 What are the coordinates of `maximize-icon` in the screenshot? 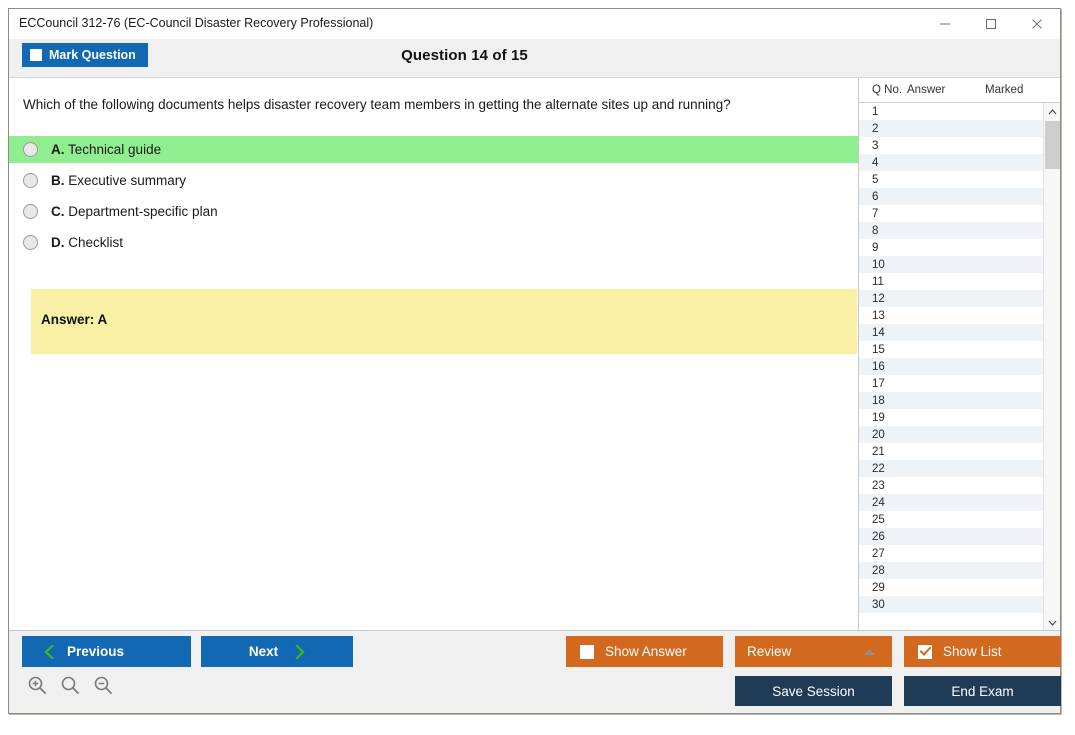 It's located at (991, 24).